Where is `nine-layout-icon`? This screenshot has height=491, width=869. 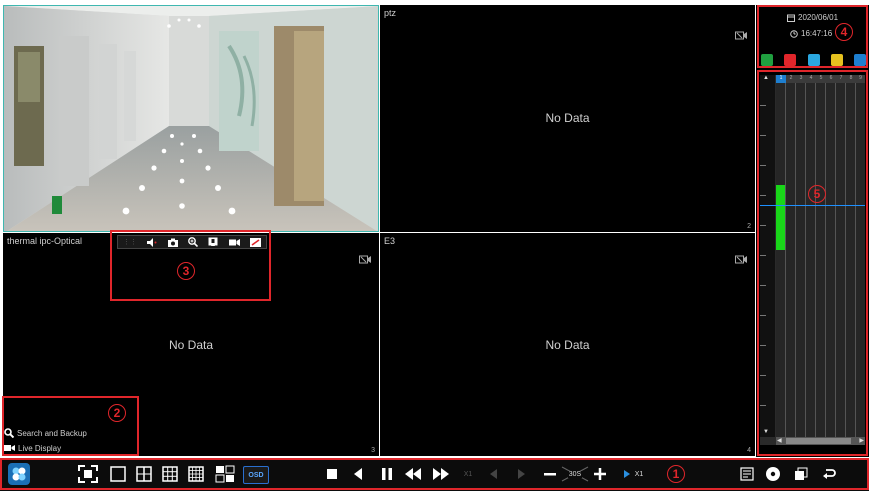 nine-layout-icon is located at coordinates (170, 474).